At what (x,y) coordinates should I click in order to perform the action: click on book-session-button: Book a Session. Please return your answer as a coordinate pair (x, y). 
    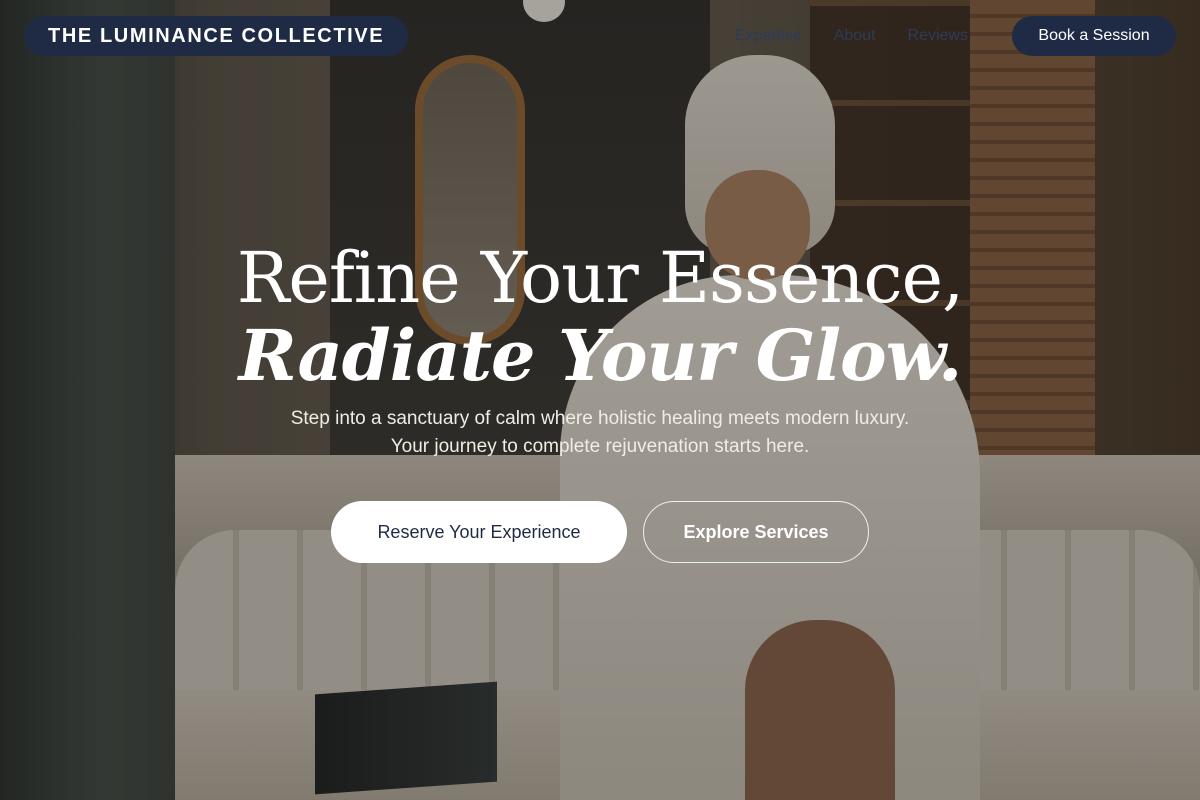
    Looking at the image, I should click on (1094, 36).